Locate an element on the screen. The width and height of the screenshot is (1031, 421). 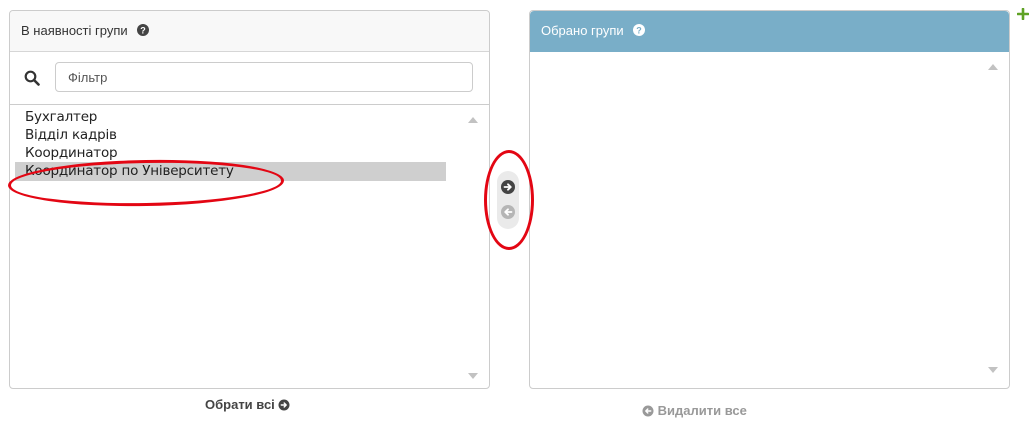
choose-all-link: Обрати всі is located at coordinates (247, 404).